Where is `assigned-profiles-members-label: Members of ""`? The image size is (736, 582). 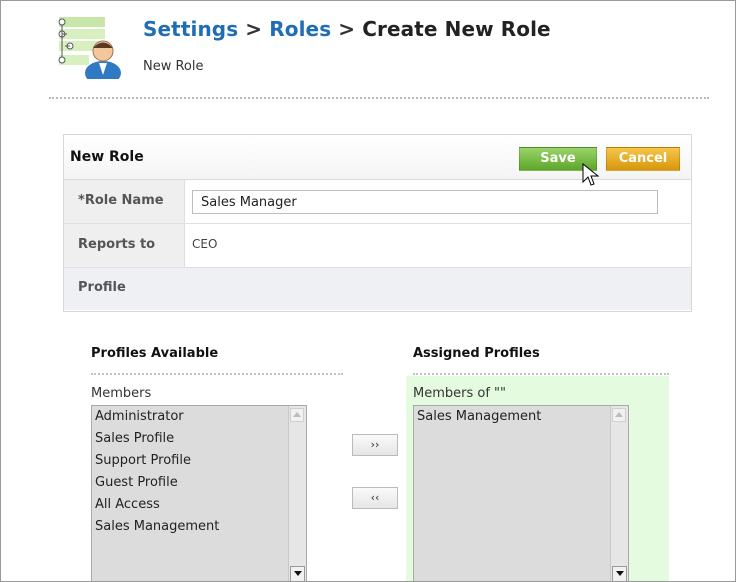 assigned-profiles-members-label: Members of "" is located at coordinates (459, 393).